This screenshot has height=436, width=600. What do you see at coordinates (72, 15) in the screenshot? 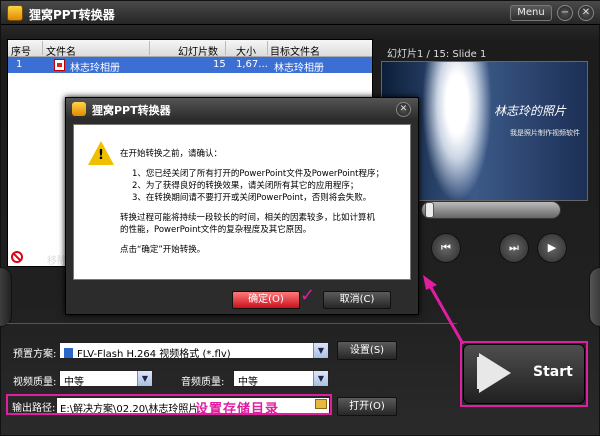
I see `app-title: 狸窝PPT转换器` at bounding box center [72, 15].